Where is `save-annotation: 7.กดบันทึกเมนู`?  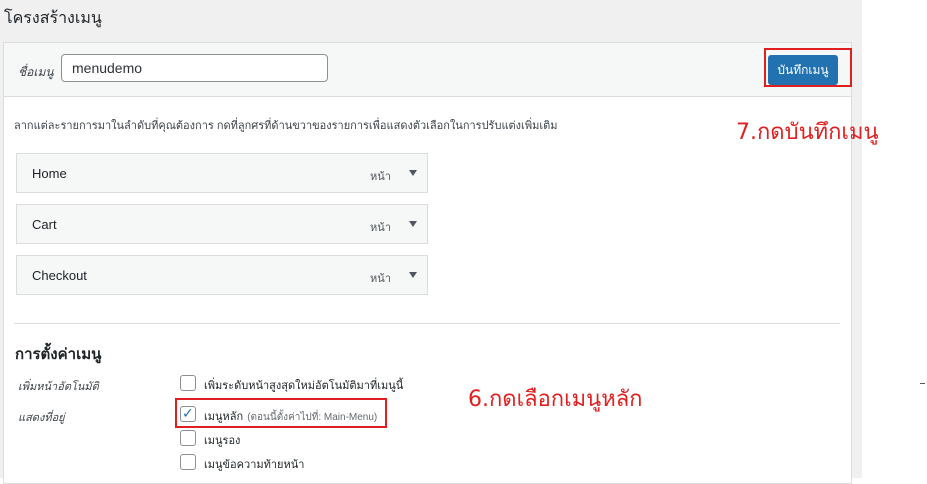 save-annotation: 7.กดบันทึกเมนู is located at coordinates (807, 132).